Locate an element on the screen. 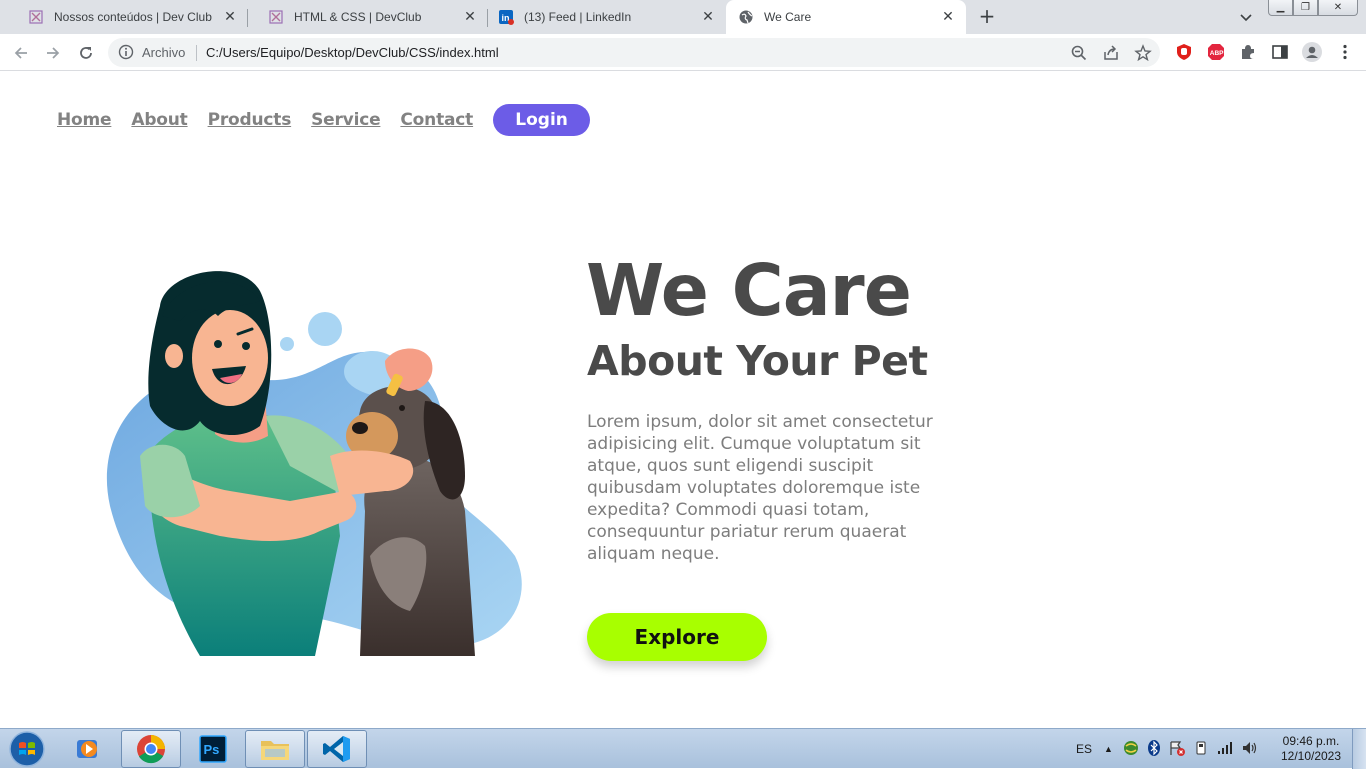 Image resolution: width=1366 pixels, height=772 pixels. media-player-icon is located at coordinates (87, 749).